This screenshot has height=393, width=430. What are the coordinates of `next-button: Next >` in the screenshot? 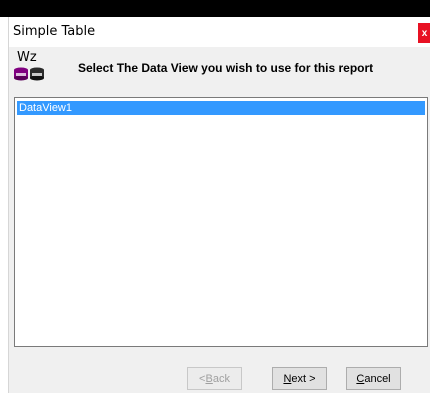 It's located at (299, 378).